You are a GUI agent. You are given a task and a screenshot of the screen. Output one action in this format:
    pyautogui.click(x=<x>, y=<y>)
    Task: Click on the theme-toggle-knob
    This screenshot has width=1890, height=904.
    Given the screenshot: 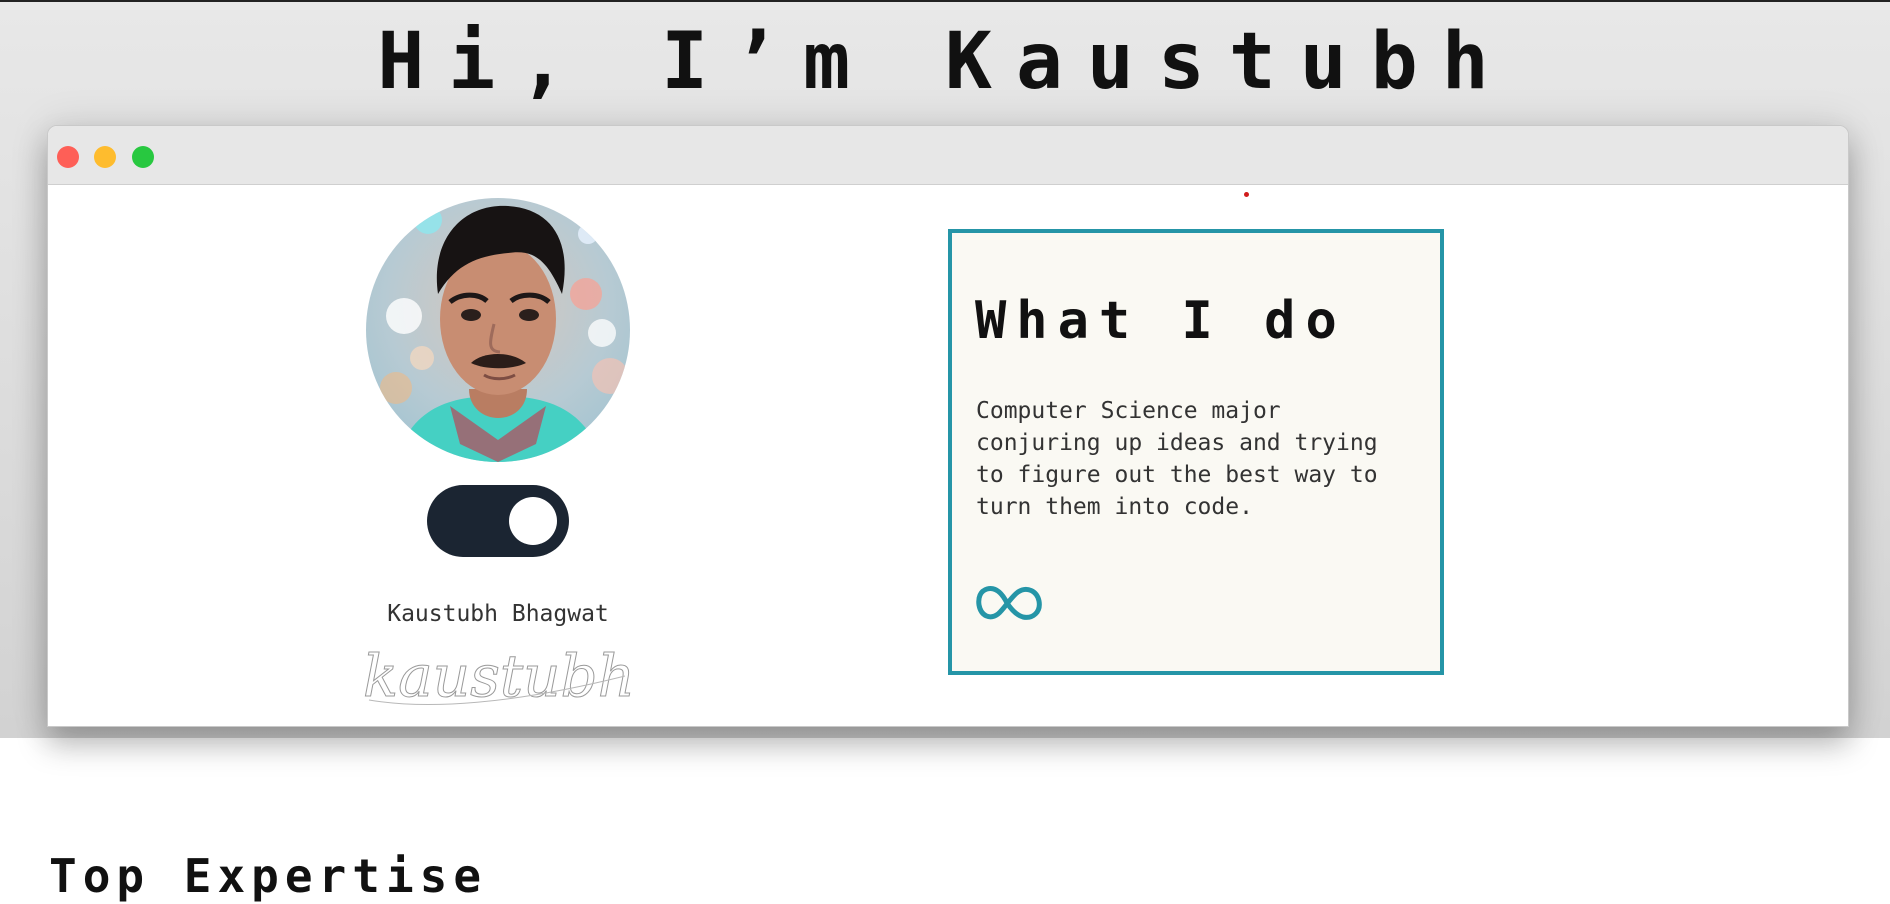 What is the action you would take?
    pyautogui.click(x=533, y=521)
    